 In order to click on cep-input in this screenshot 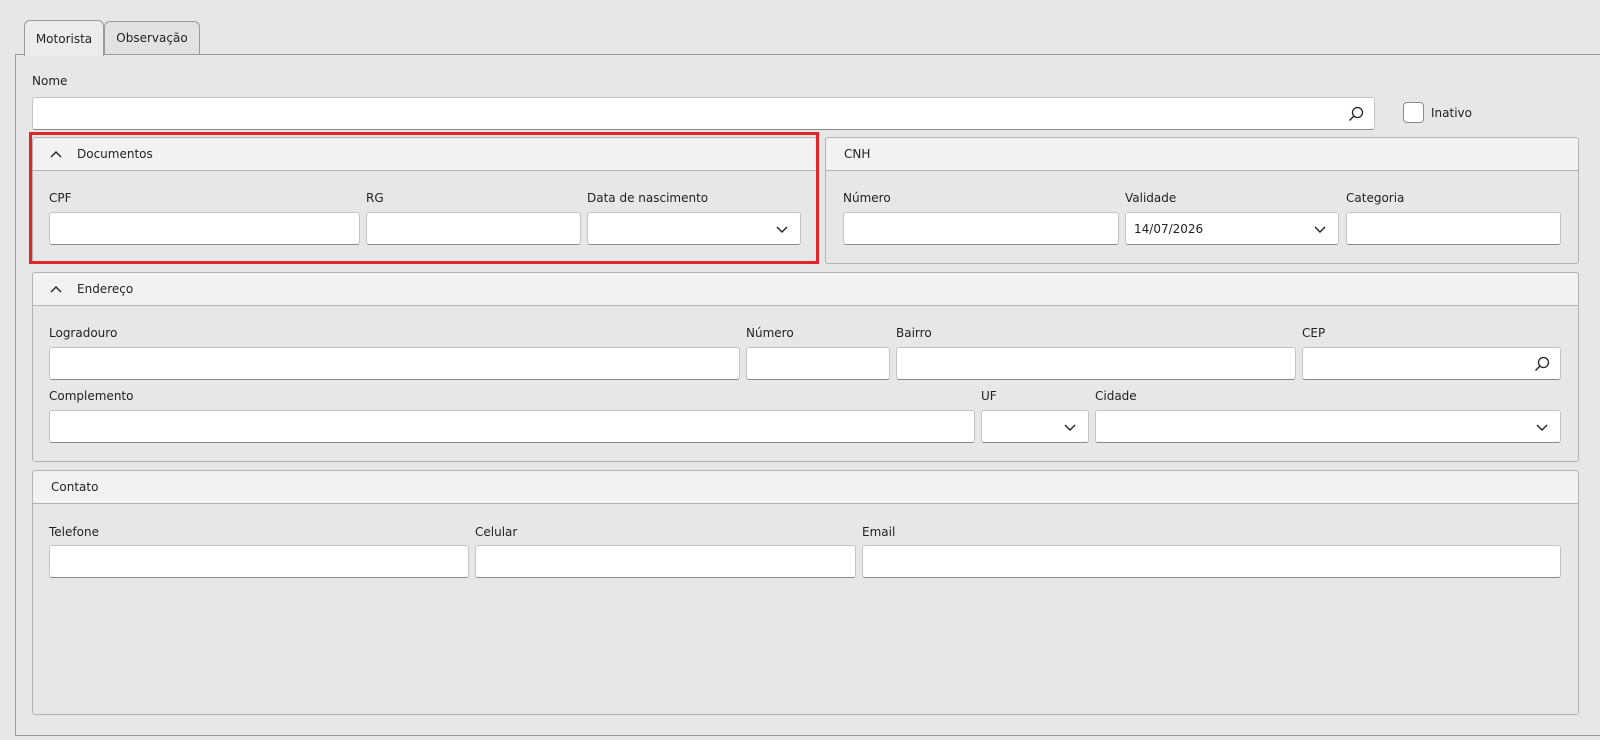, I will do `click(1431, 363)`.